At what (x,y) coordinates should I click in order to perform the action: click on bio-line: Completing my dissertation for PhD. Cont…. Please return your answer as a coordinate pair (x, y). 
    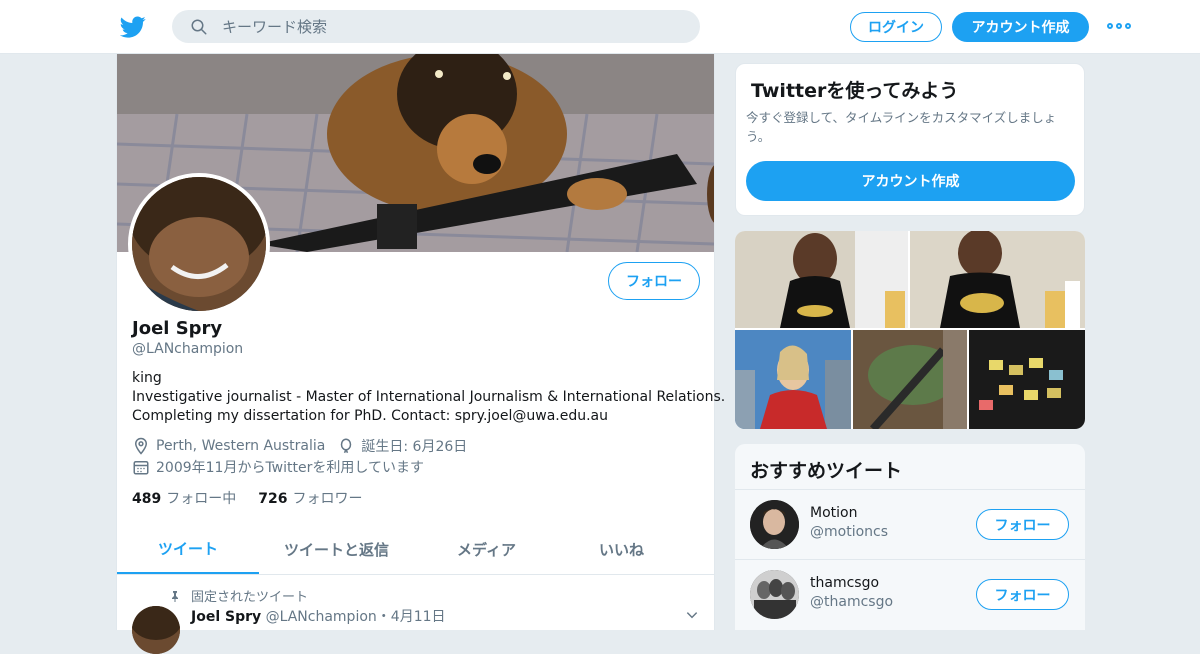
    Looking at the image, I should click on (370, 416).